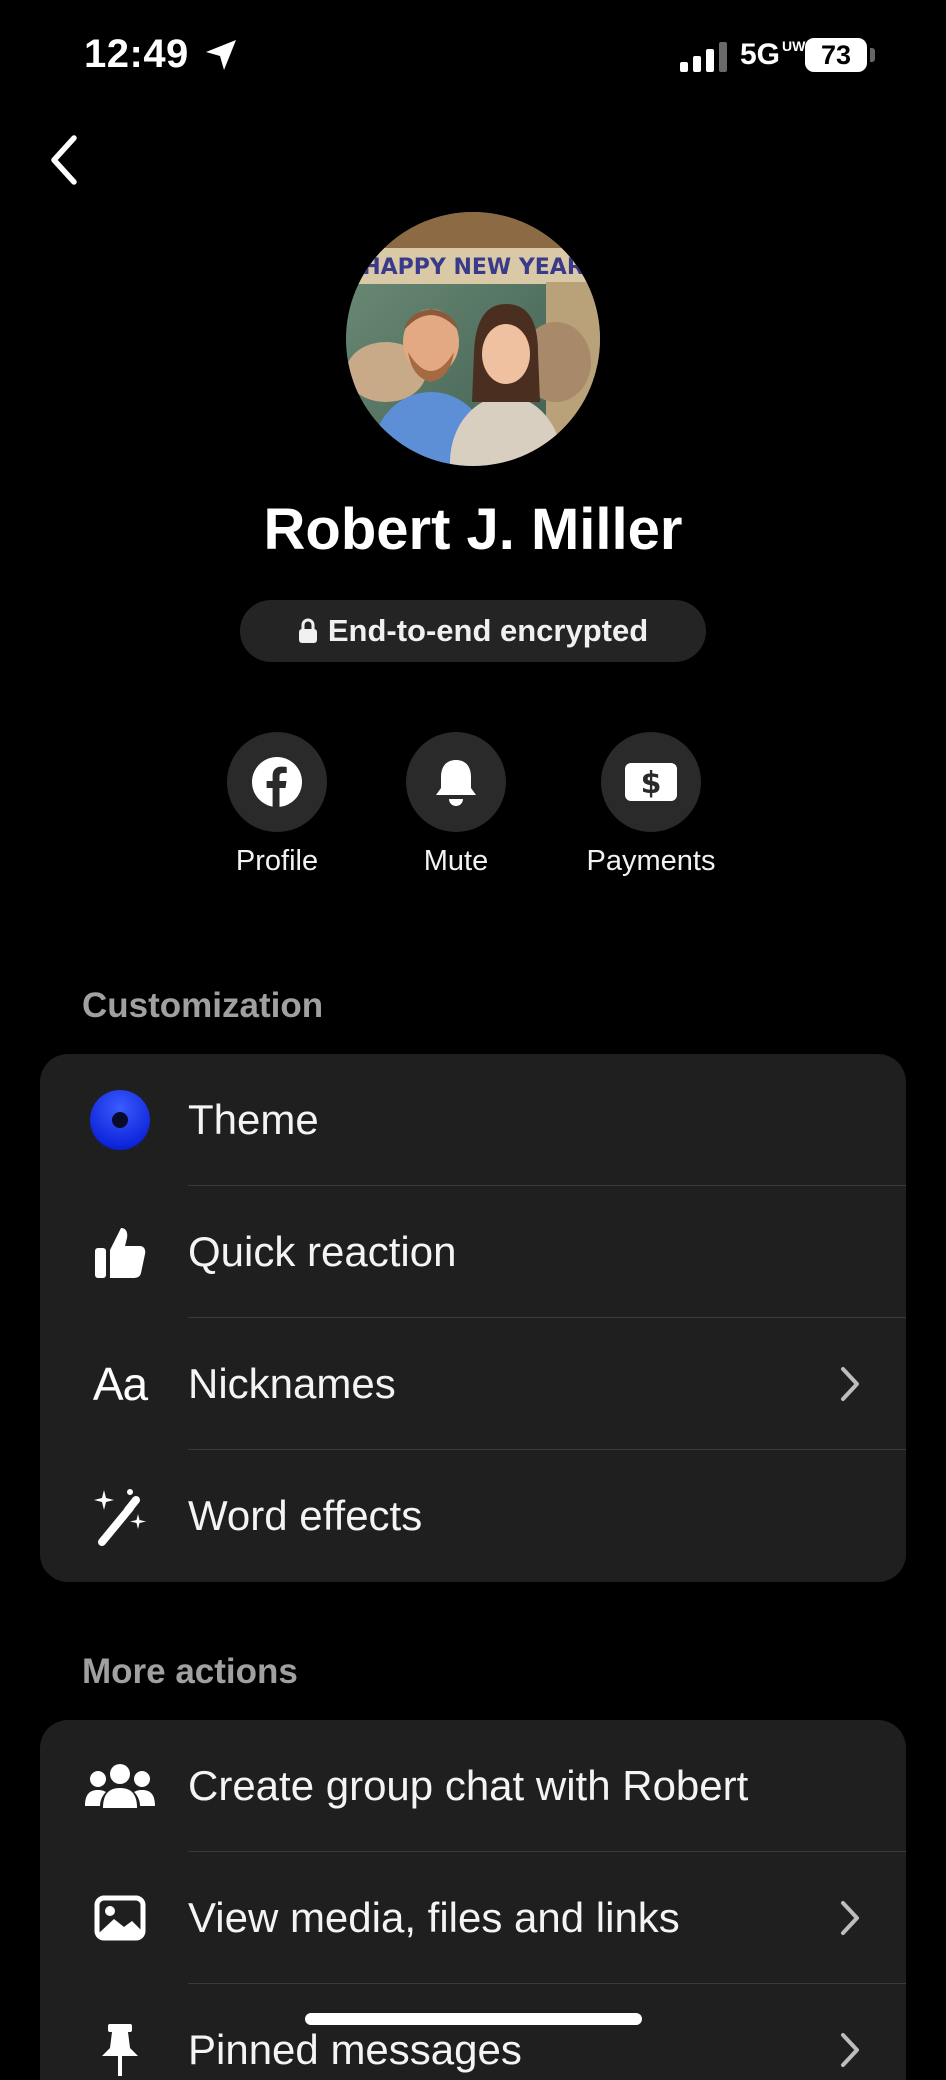  Describe the element at coordinates (651, 861) in the screenshot. I see `payments-action-label: Payments` at that location.